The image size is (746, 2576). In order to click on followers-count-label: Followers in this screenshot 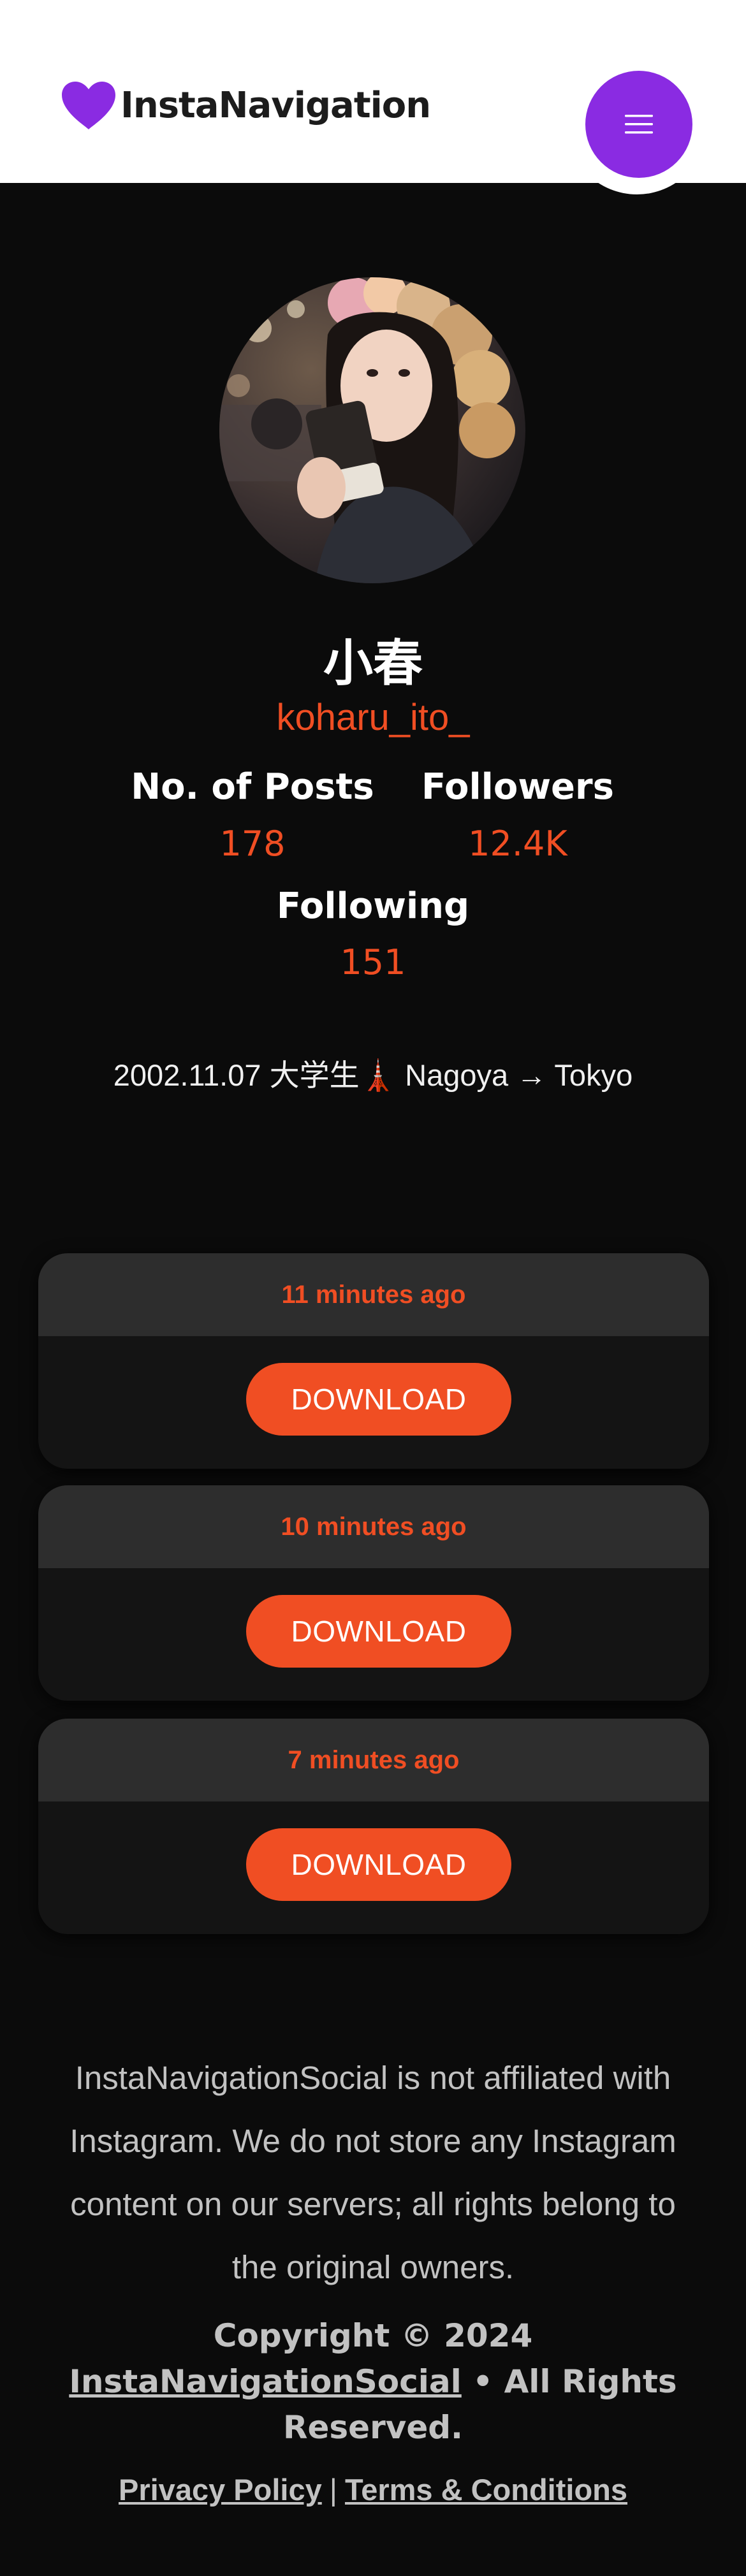, I will do `click(517, 787)`.